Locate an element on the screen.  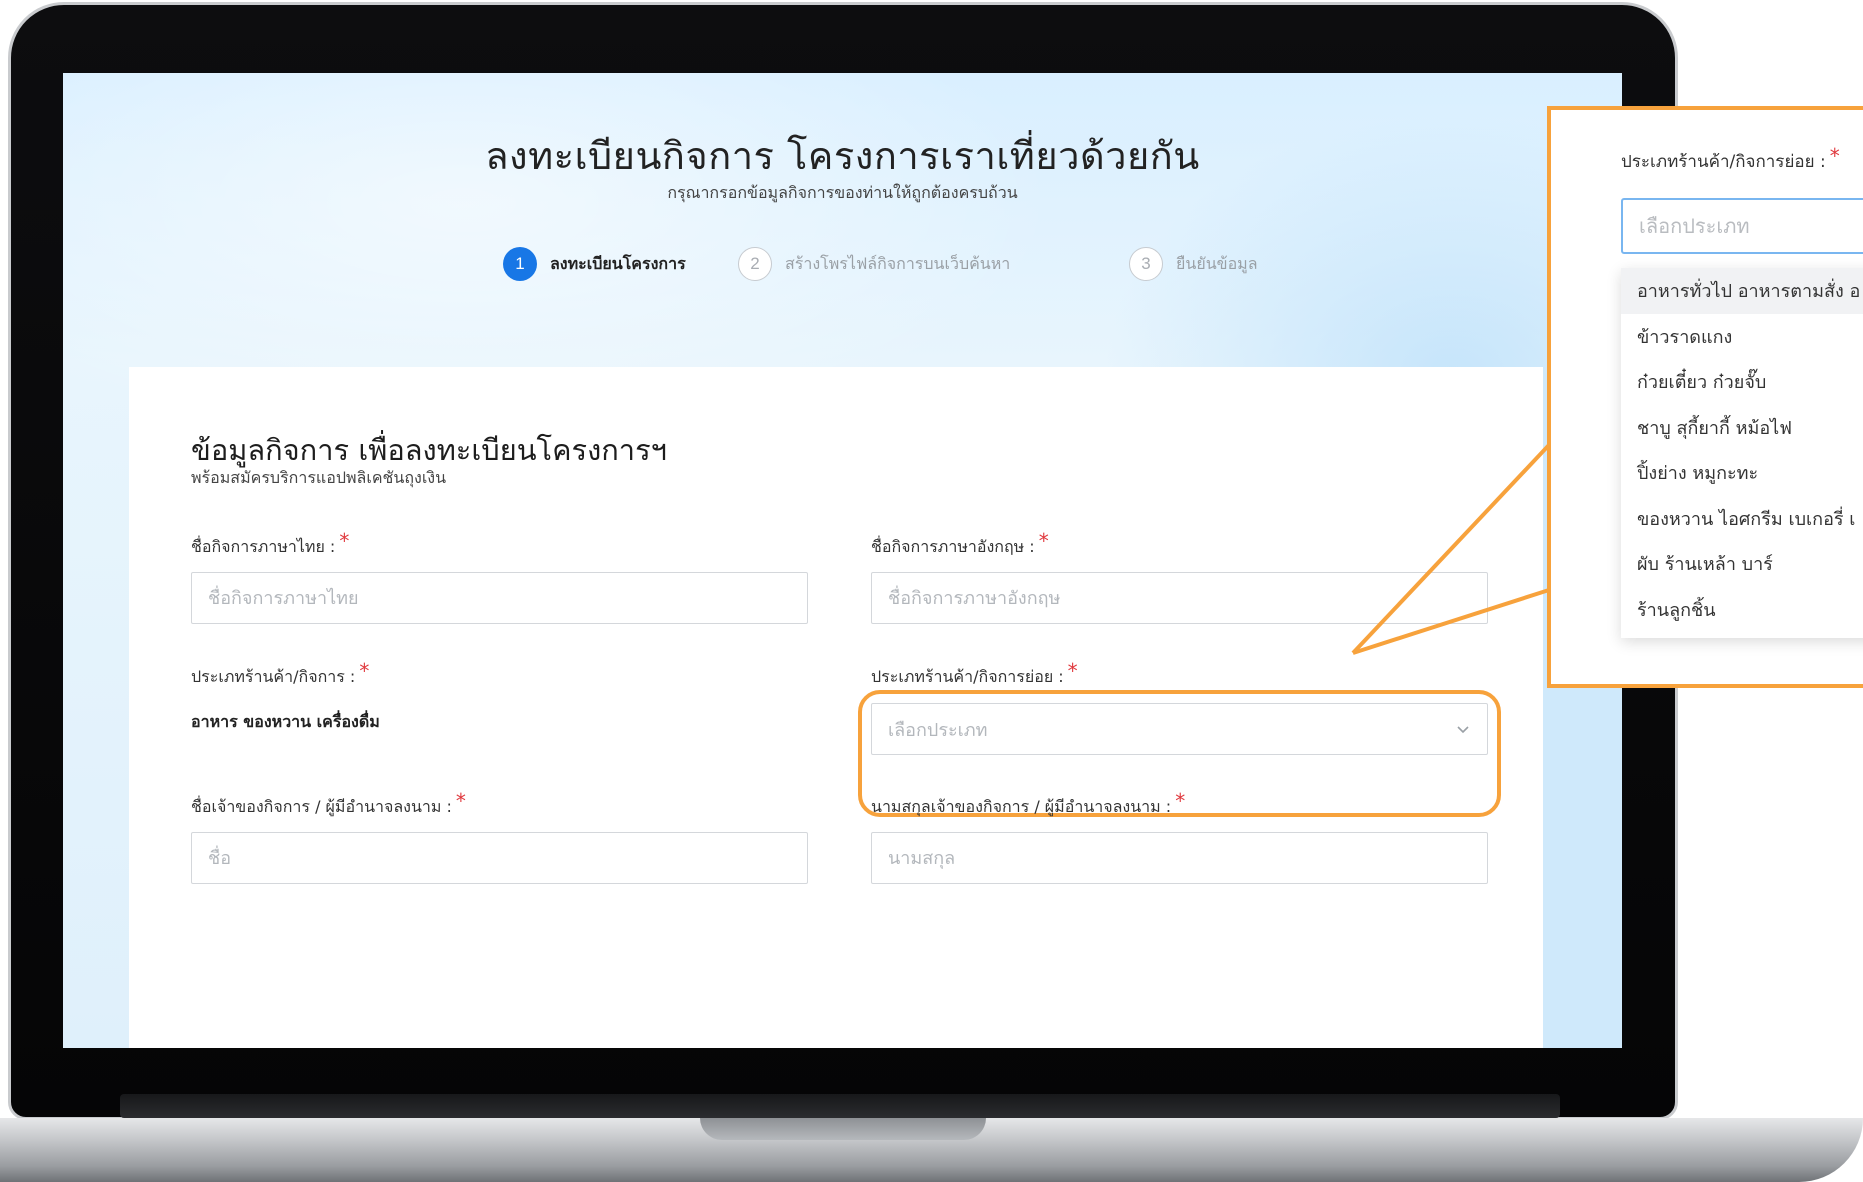
callout-label: ประเภทร้านค้า/กิจการย่อย : * is located at coordinates (1730, 158).